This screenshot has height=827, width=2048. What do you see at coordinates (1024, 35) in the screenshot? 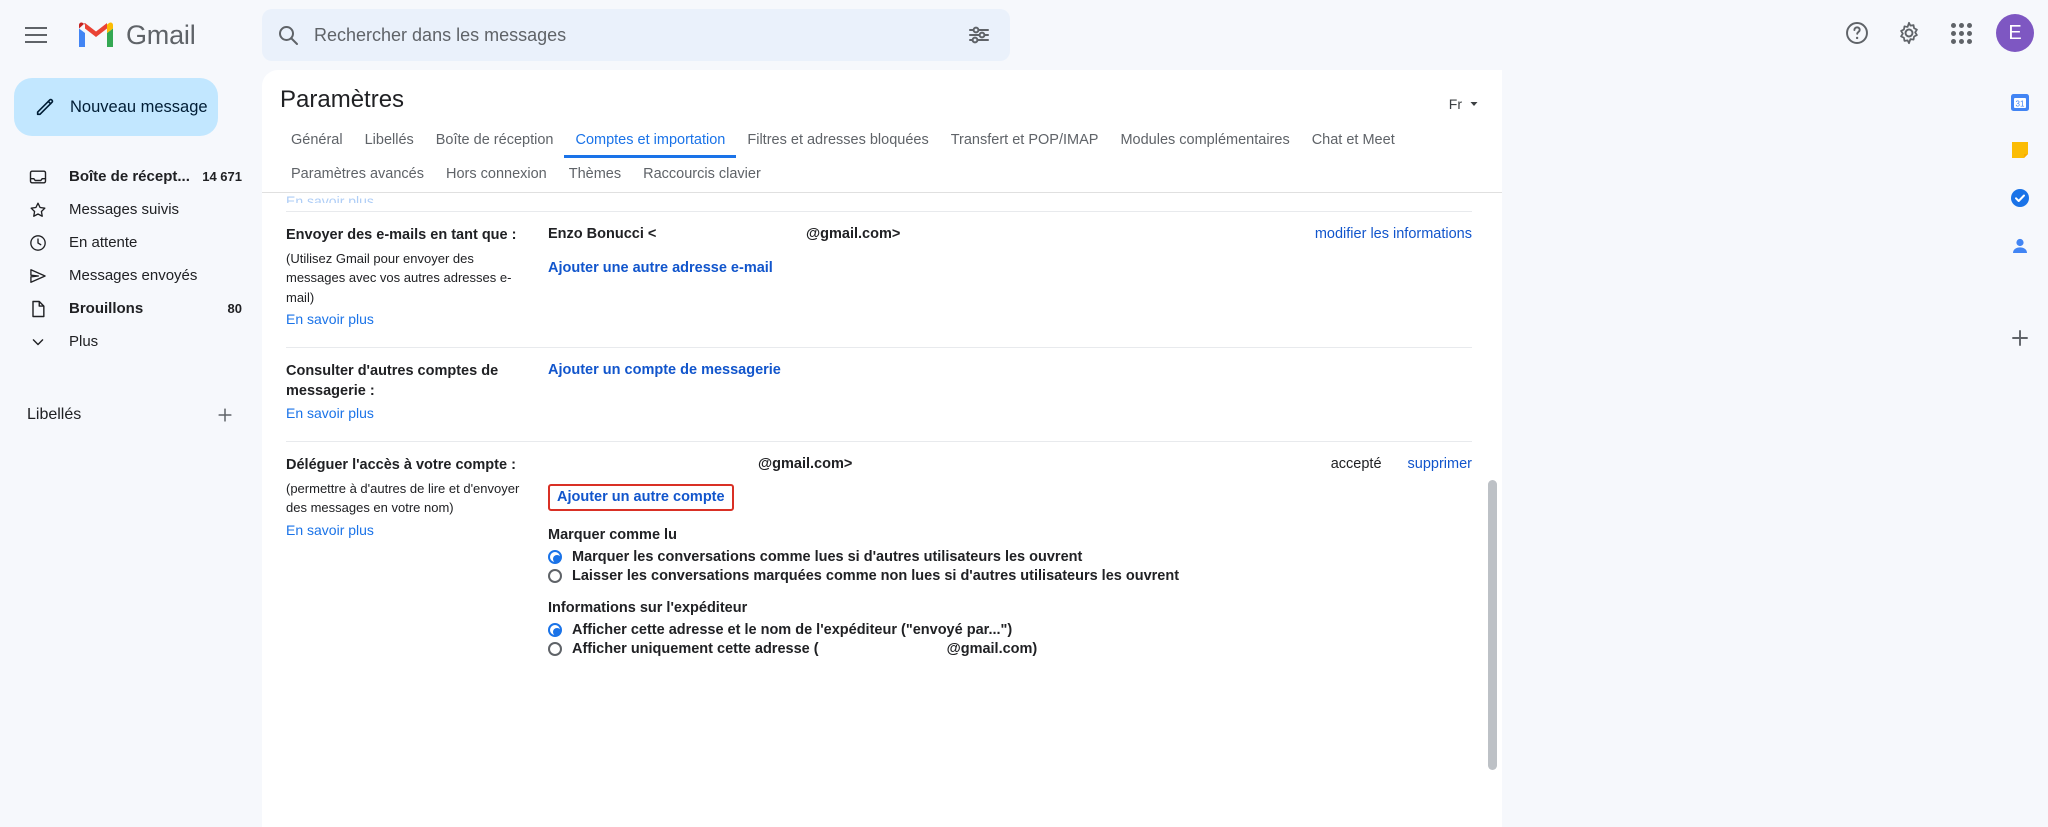
I see `top-bar: Gmail Rechercher dans les messages E` at bounding box center [1024, 35].